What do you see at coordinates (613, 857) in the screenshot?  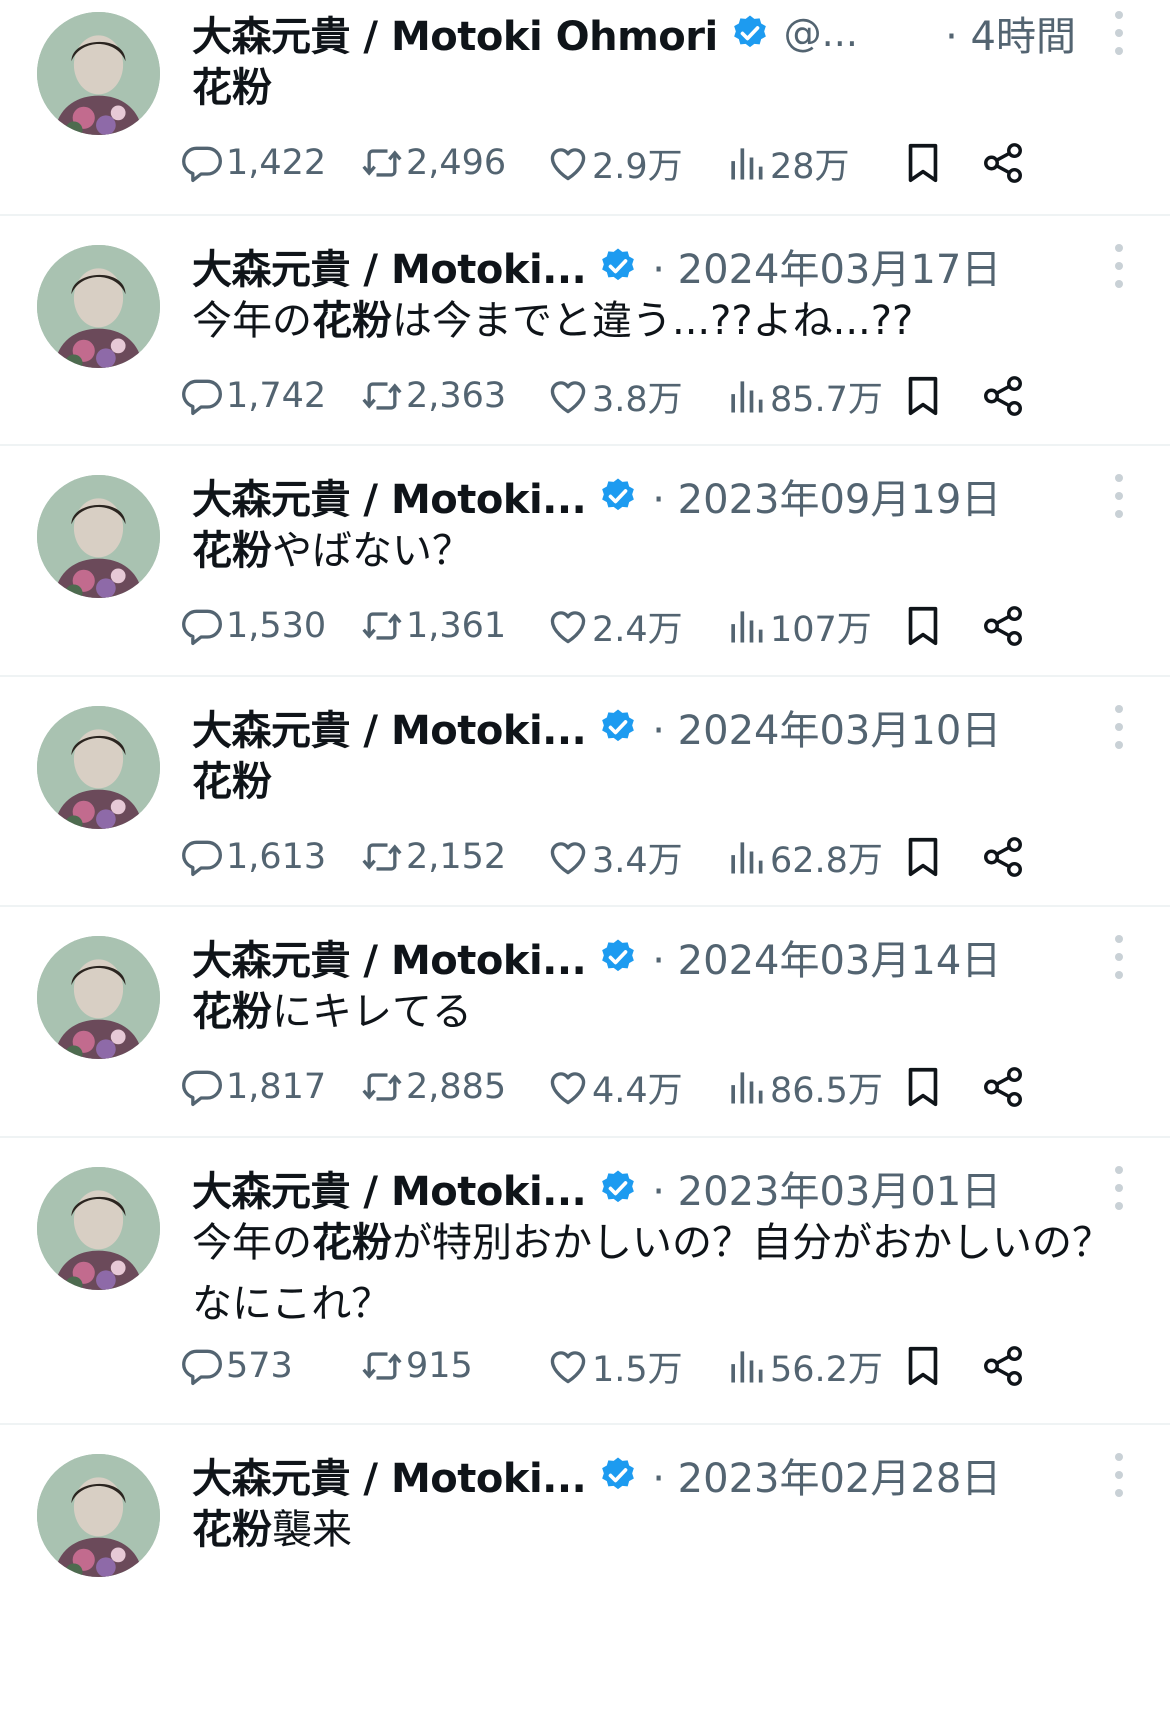 I see `like-button: 3.4万` at bounding box center [613, 857].